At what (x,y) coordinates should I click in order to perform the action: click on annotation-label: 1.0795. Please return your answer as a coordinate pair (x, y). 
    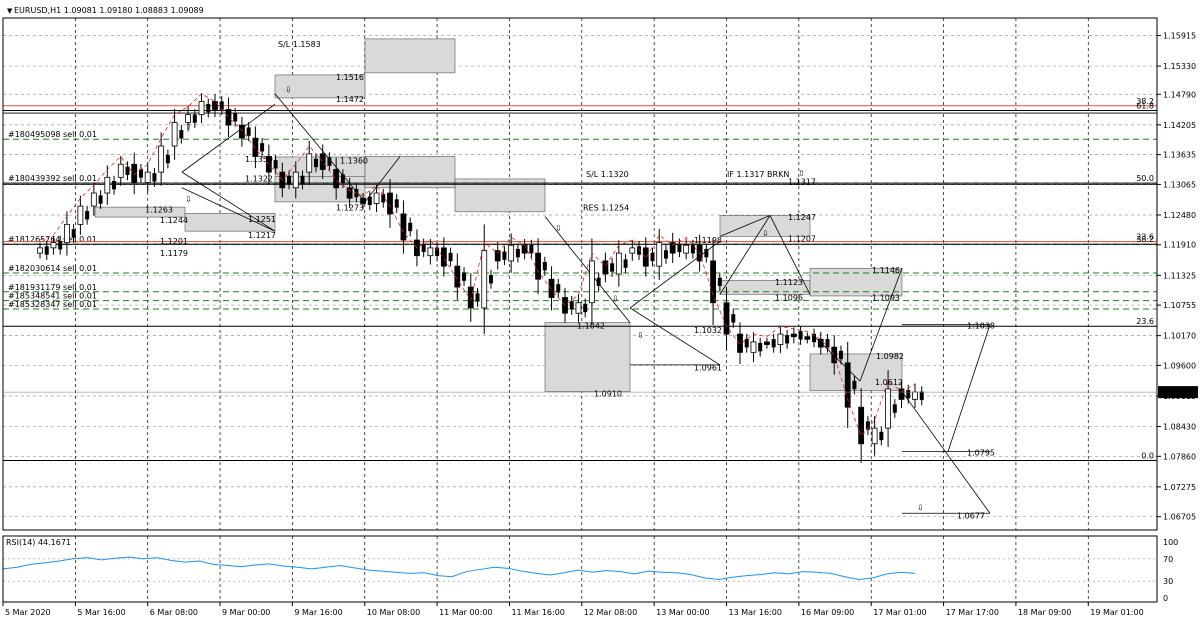
    Looking at the image, I should click on (981, 453).